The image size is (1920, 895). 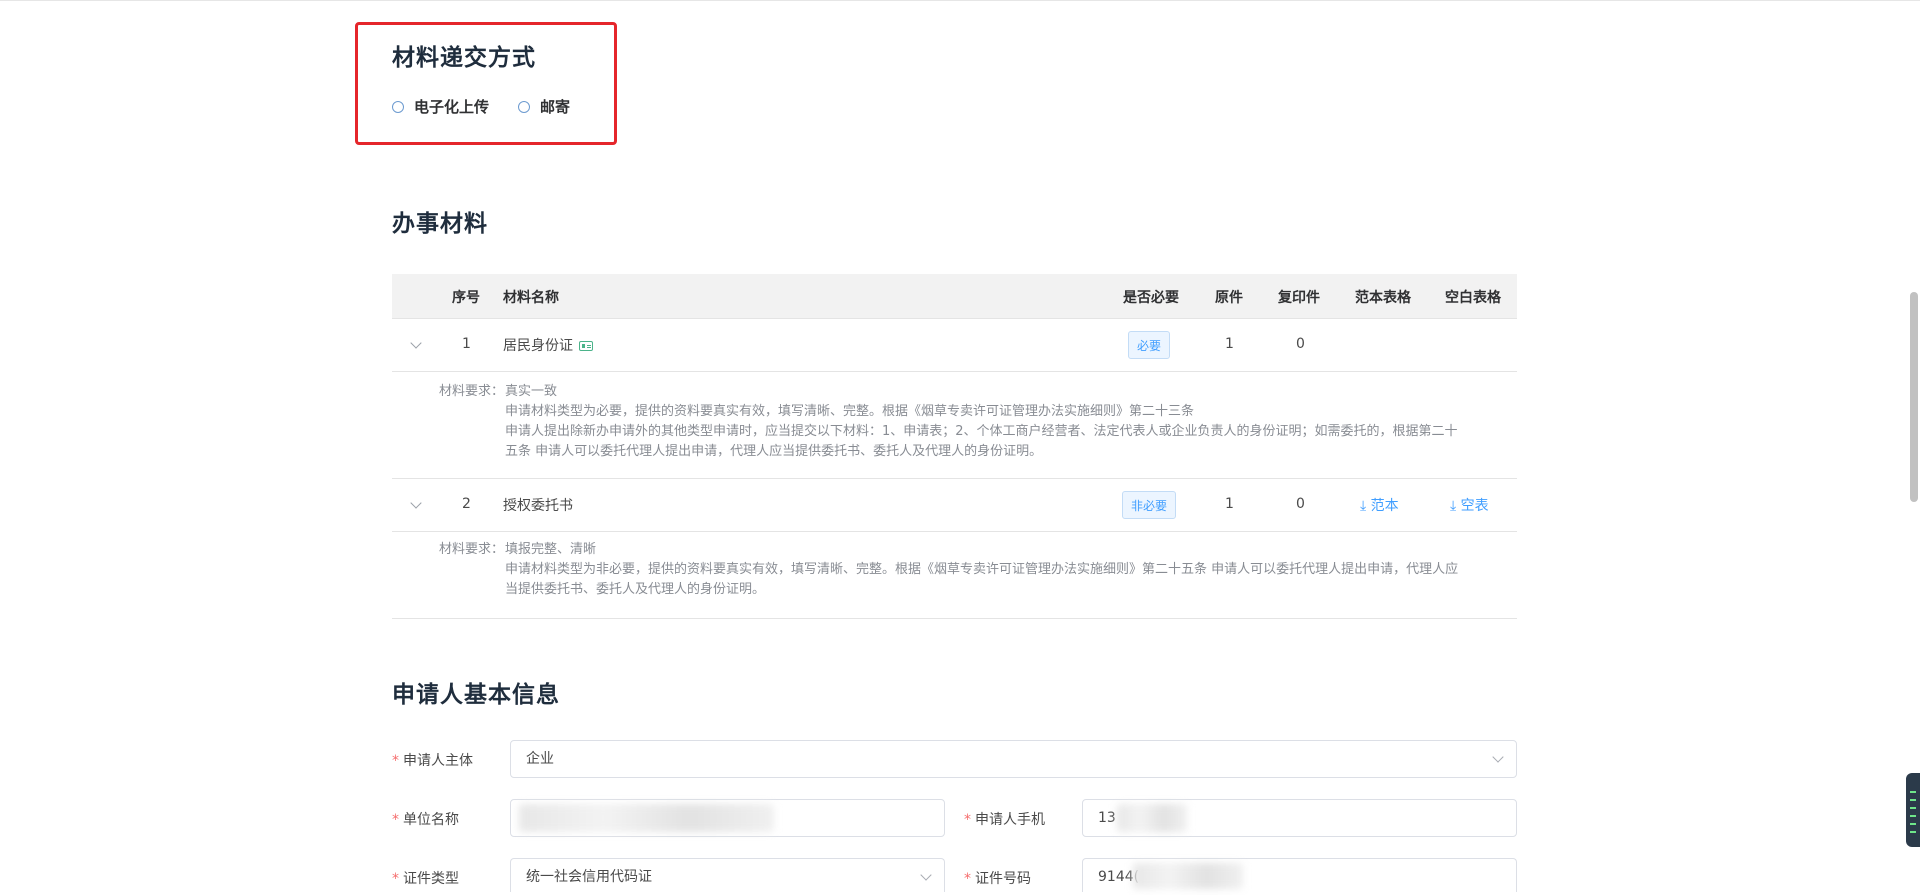 What do you see at coordinates (440, 224) in the screenshot?
I see `materials-title: 办事材料` at bounding box center [440, 224].